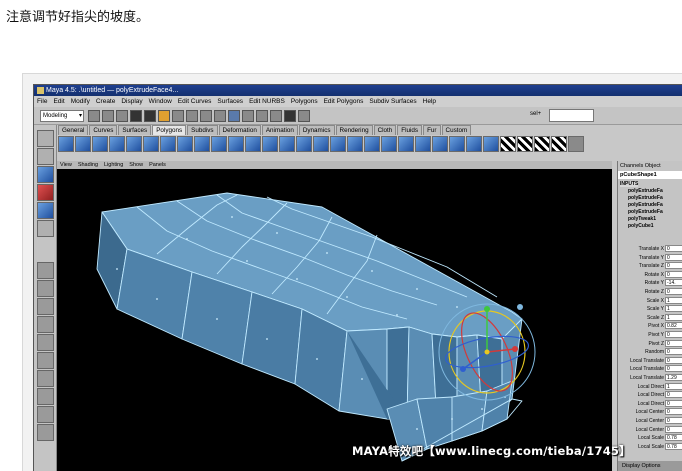  I want to click on poly-cube-icon, so click(83, 144).